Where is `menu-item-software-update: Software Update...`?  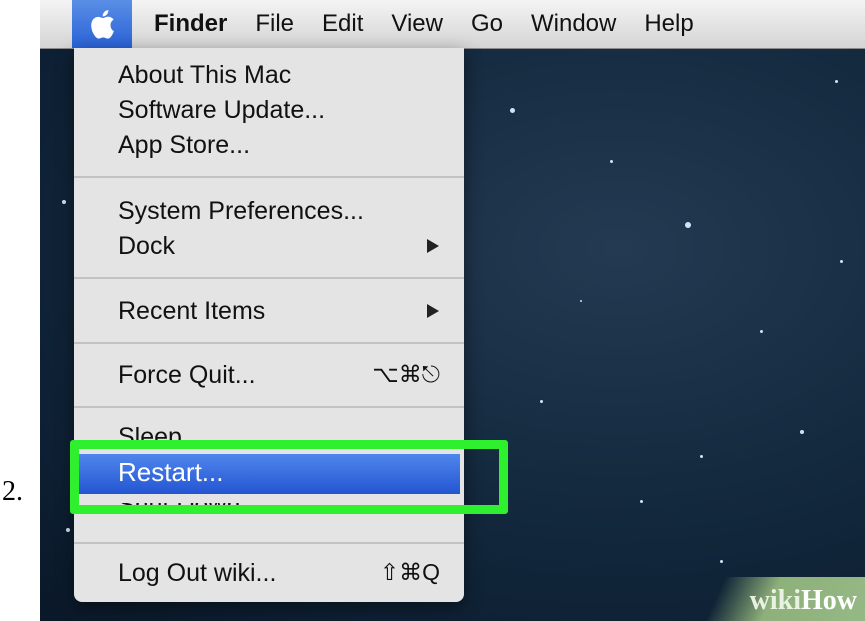
menu-item-software-update: Software Update... is located at coordinates (269, 112).